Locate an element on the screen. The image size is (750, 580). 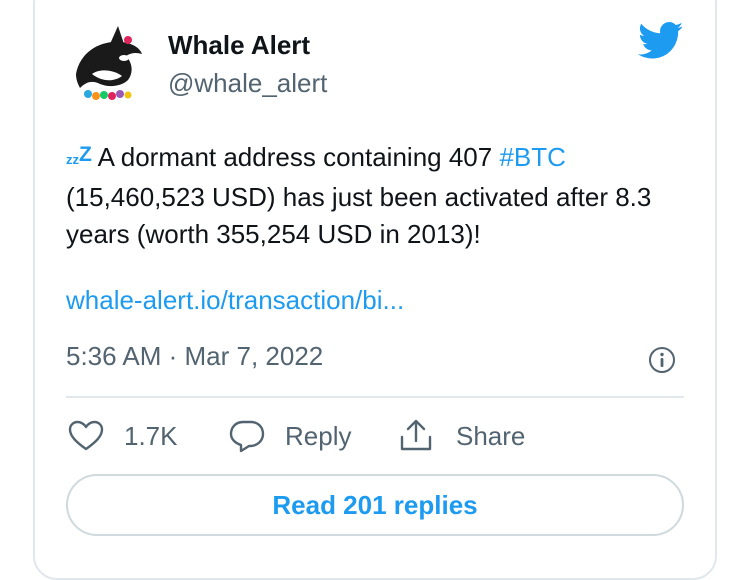
divider is located at coordinates (375, 397).